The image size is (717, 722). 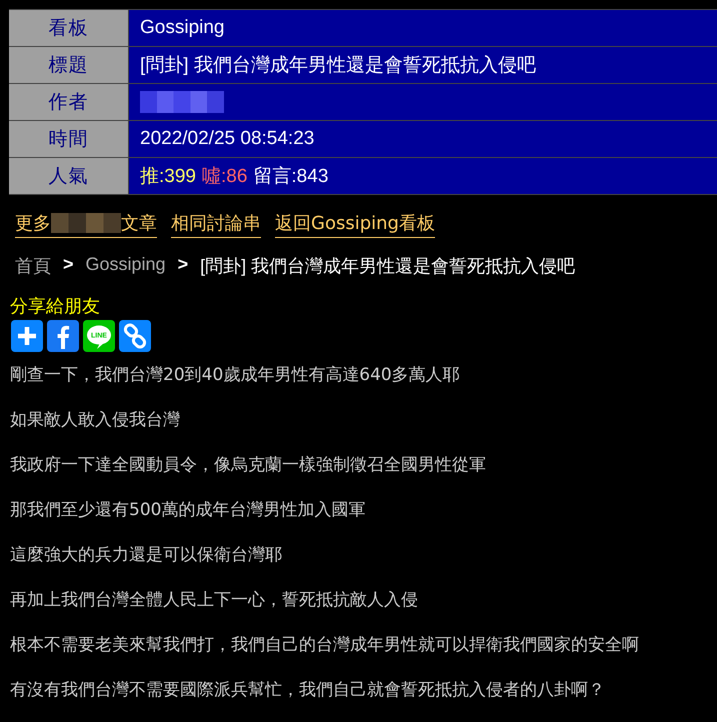 I want to click on nav-link: 相同討論串, so click(x=216, y=224).